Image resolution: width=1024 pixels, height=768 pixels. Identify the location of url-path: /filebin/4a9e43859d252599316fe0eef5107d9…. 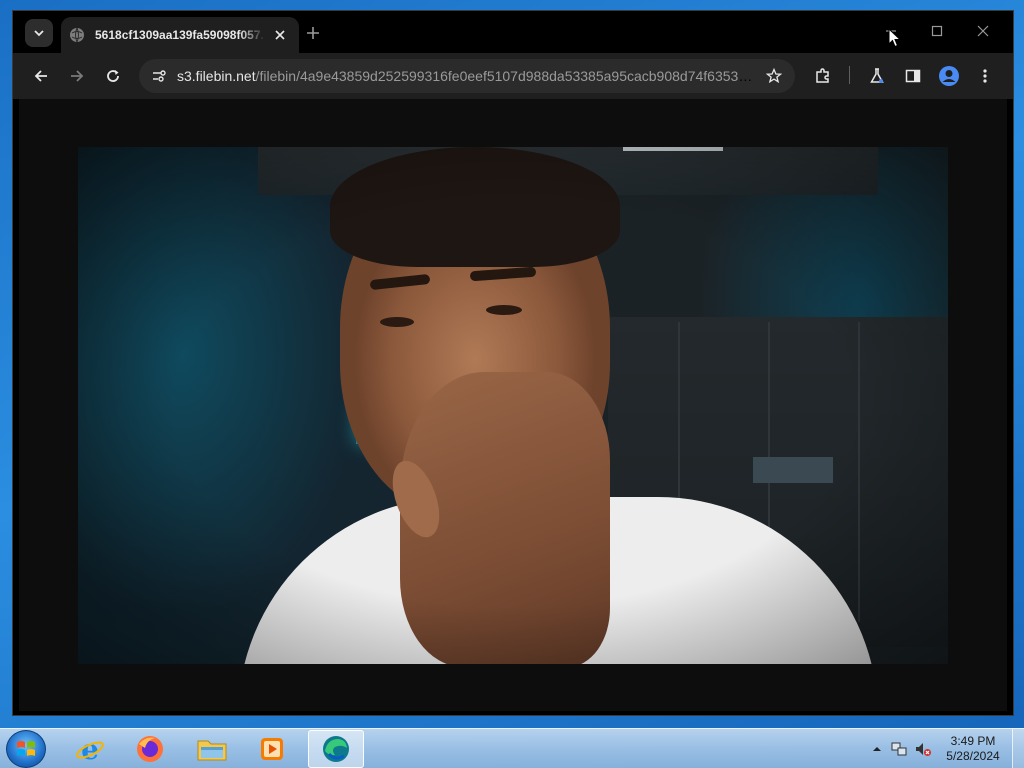
(505, 76).